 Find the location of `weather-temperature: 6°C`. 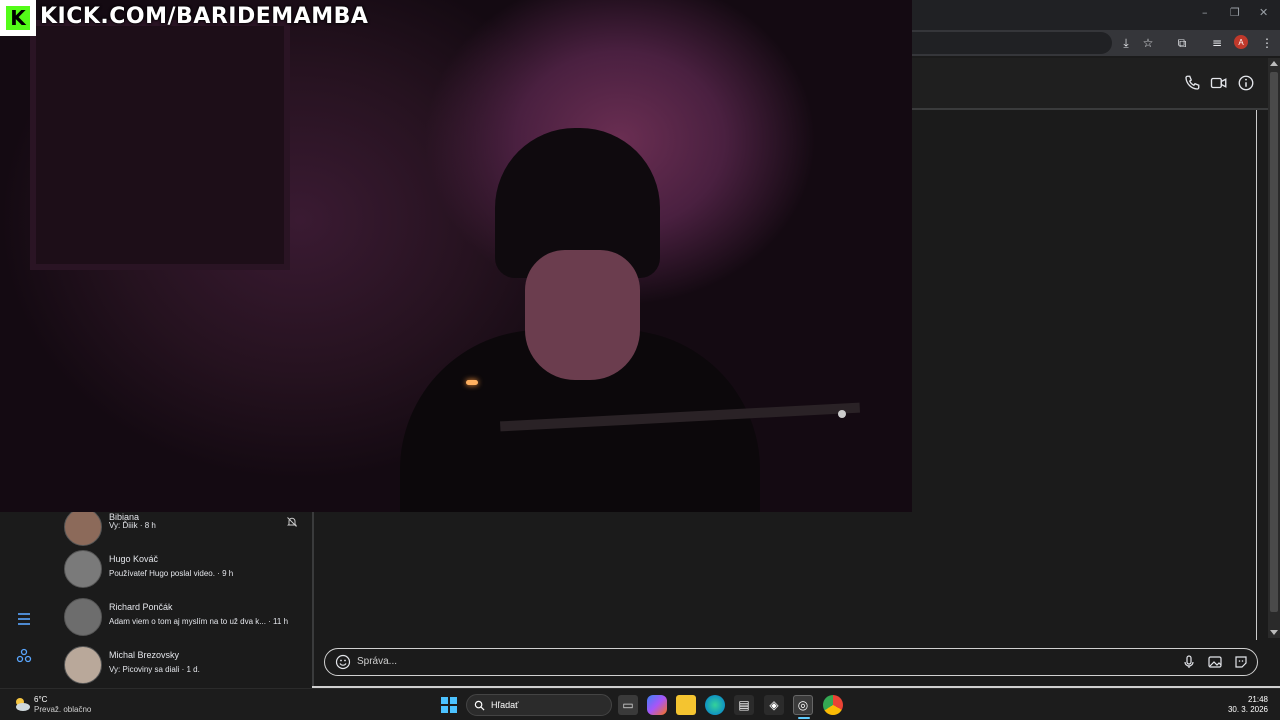

weather-temperature: 6°C is located at coordinates (41, 699).